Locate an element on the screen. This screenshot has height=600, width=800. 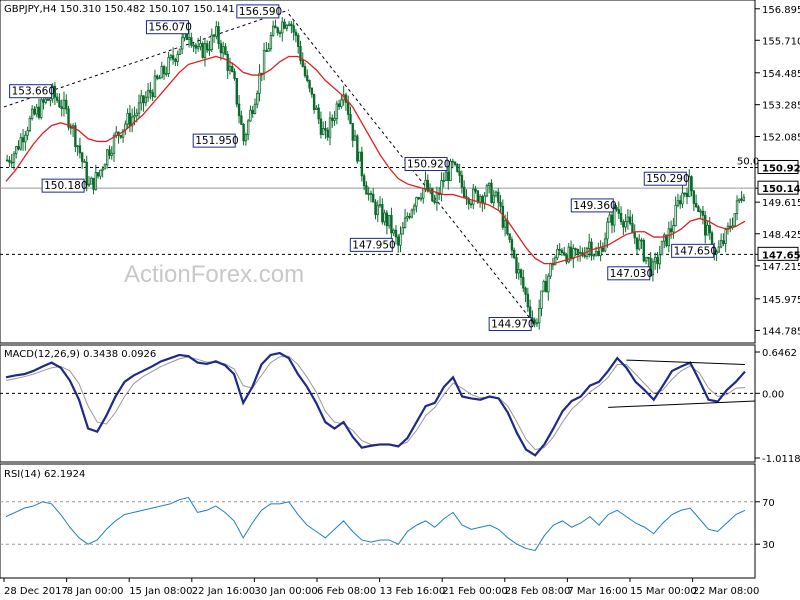
price-tick-label: 148.425 is located at coordinates (781, 235).